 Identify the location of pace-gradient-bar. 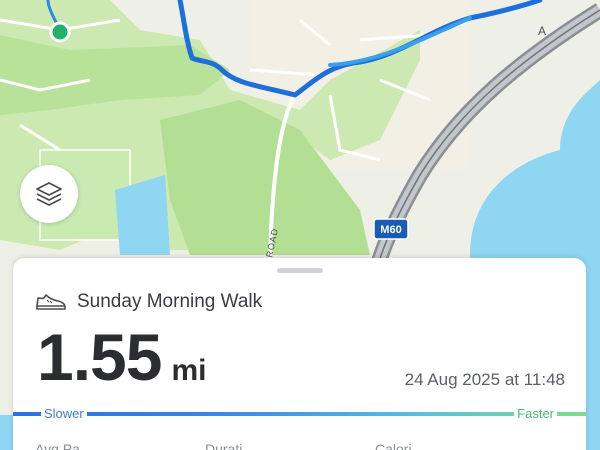
(299, 414).